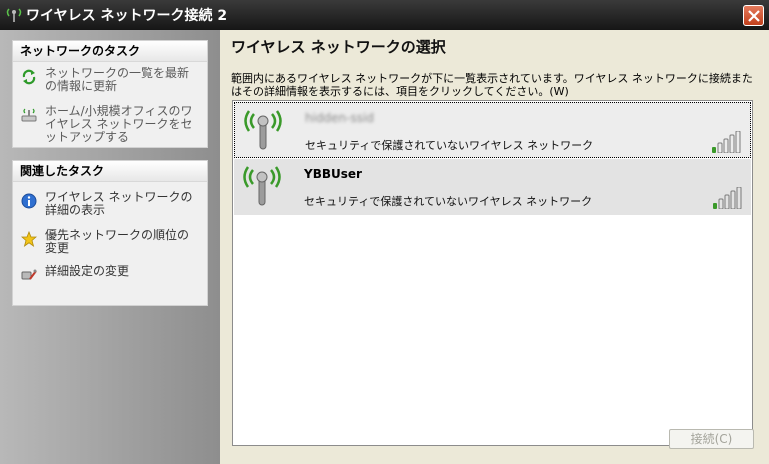  Describe the element at coordinates (492, 130) in the screenshot. I see `network-list-item: hidden-ssid セキュリティで保護されていないワイヤレス ネットワーク` at that location.